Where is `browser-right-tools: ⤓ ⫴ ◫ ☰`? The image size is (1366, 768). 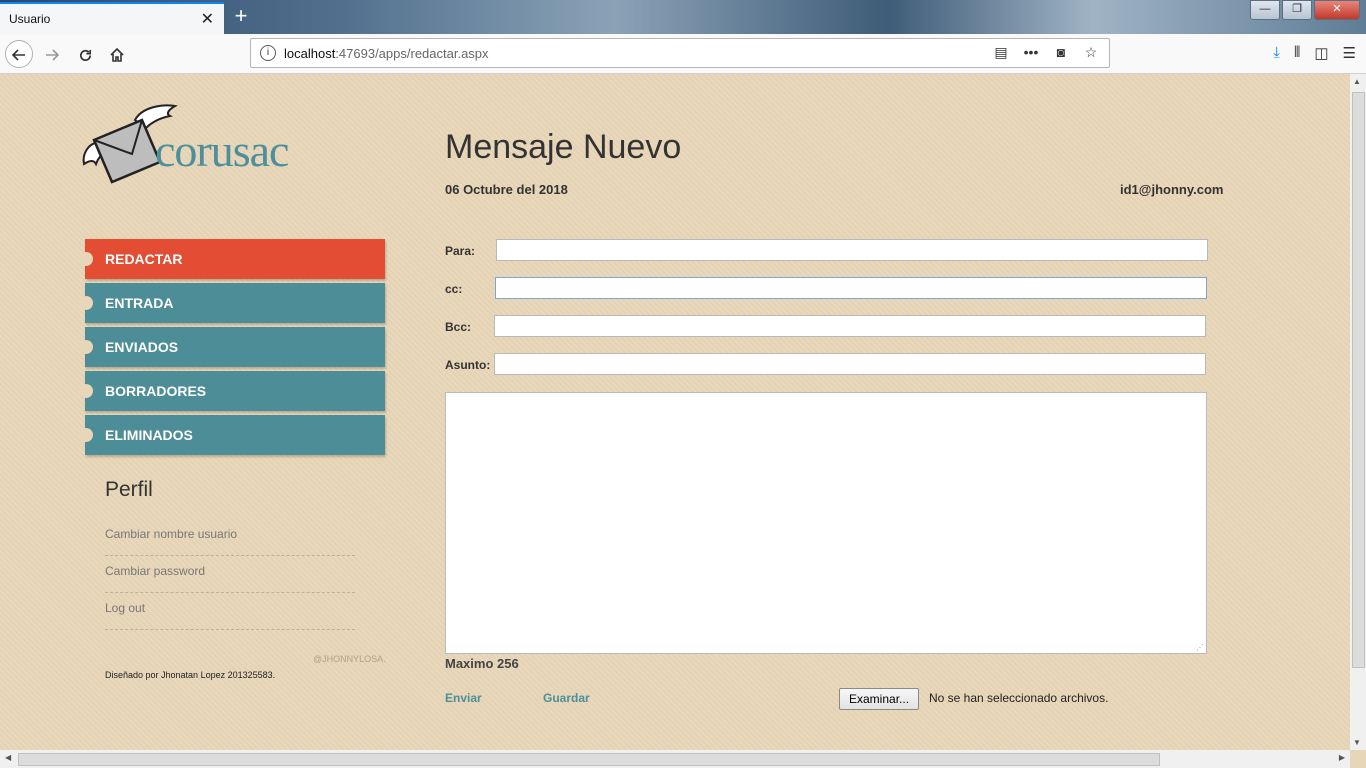 browser-right-tools: ⤓ ⫴ ◫ ☰ is located at coordinates (1314, 53).